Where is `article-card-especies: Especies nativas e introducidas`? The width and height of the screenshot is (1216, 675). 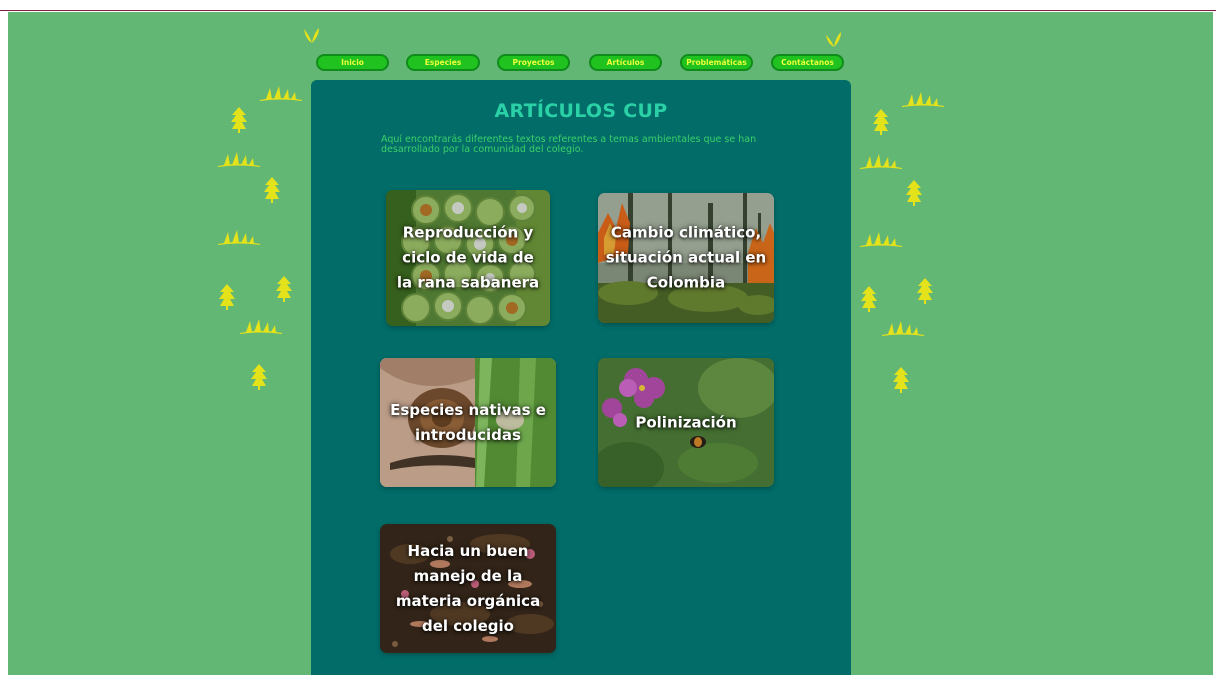
article-card-especies: Especies nativas e introducidas is located at coordinates (468, 422).